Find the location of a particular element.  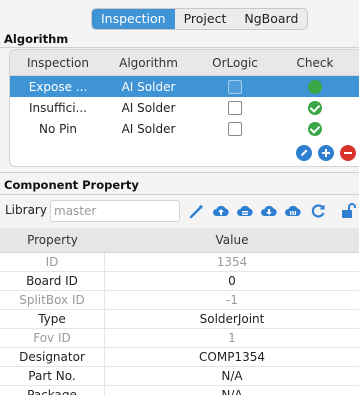

property-name: Designator is located at coordinates (52, 357).